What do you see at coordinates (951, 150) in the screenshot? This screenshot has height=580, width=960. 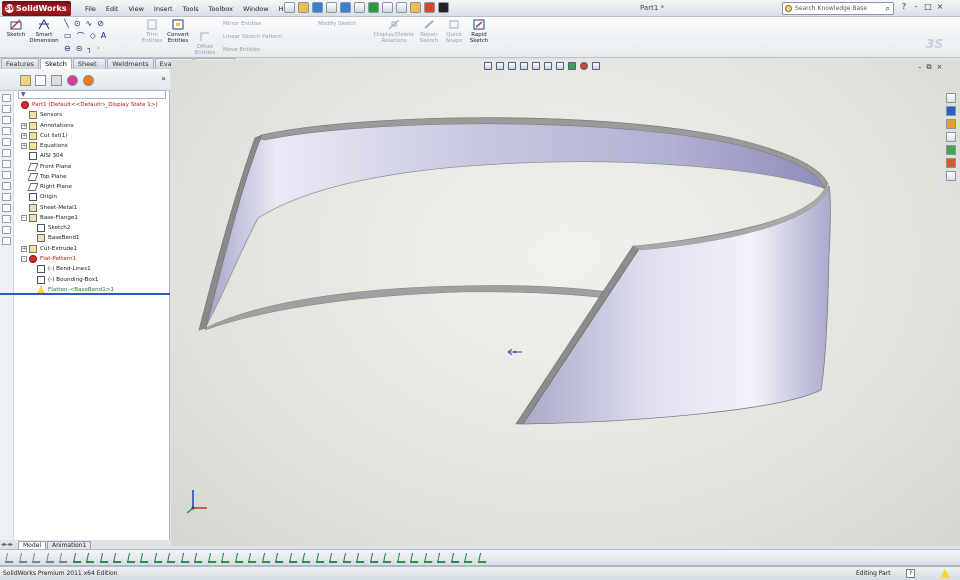 I see `view-palette-tab-icon` at bounding box center [951, 150].